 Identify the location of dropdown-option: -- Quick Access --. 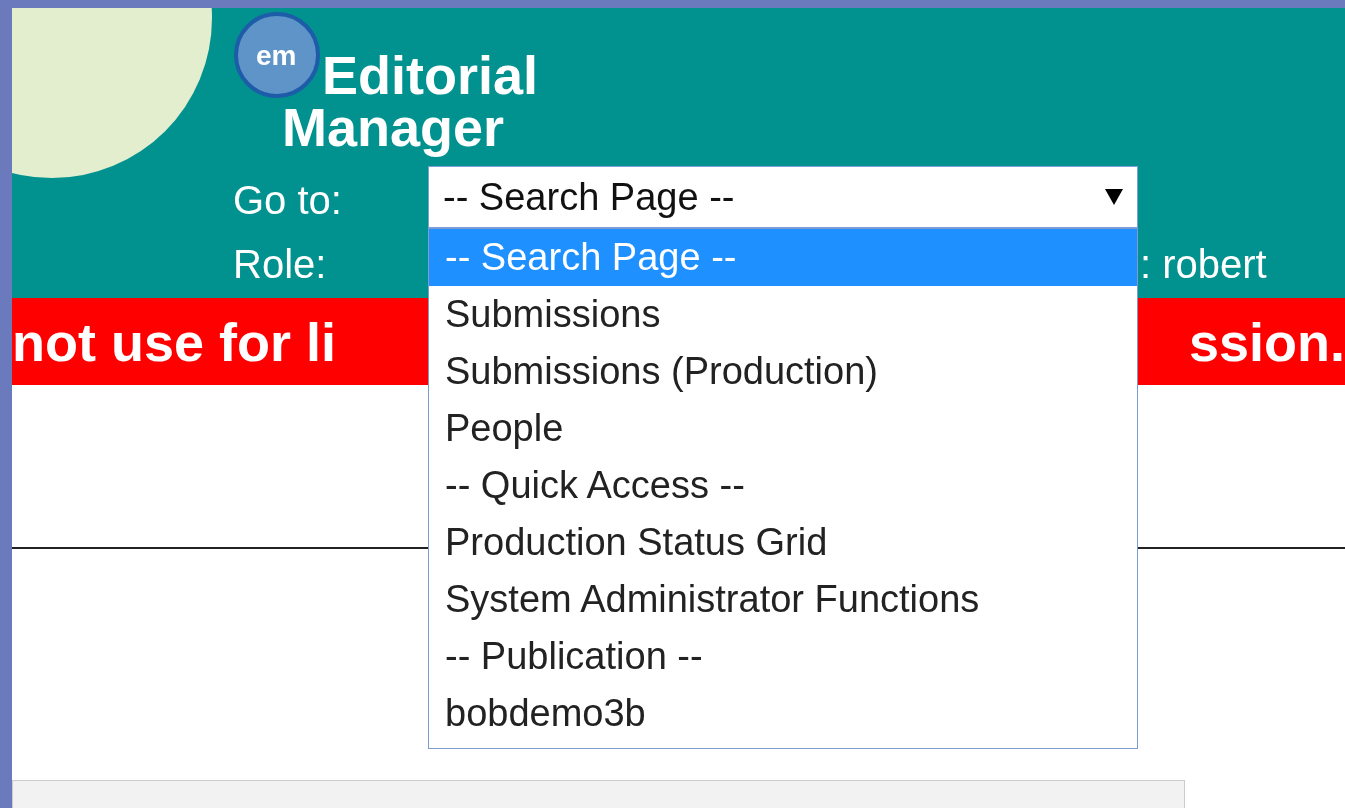
(783, 485).